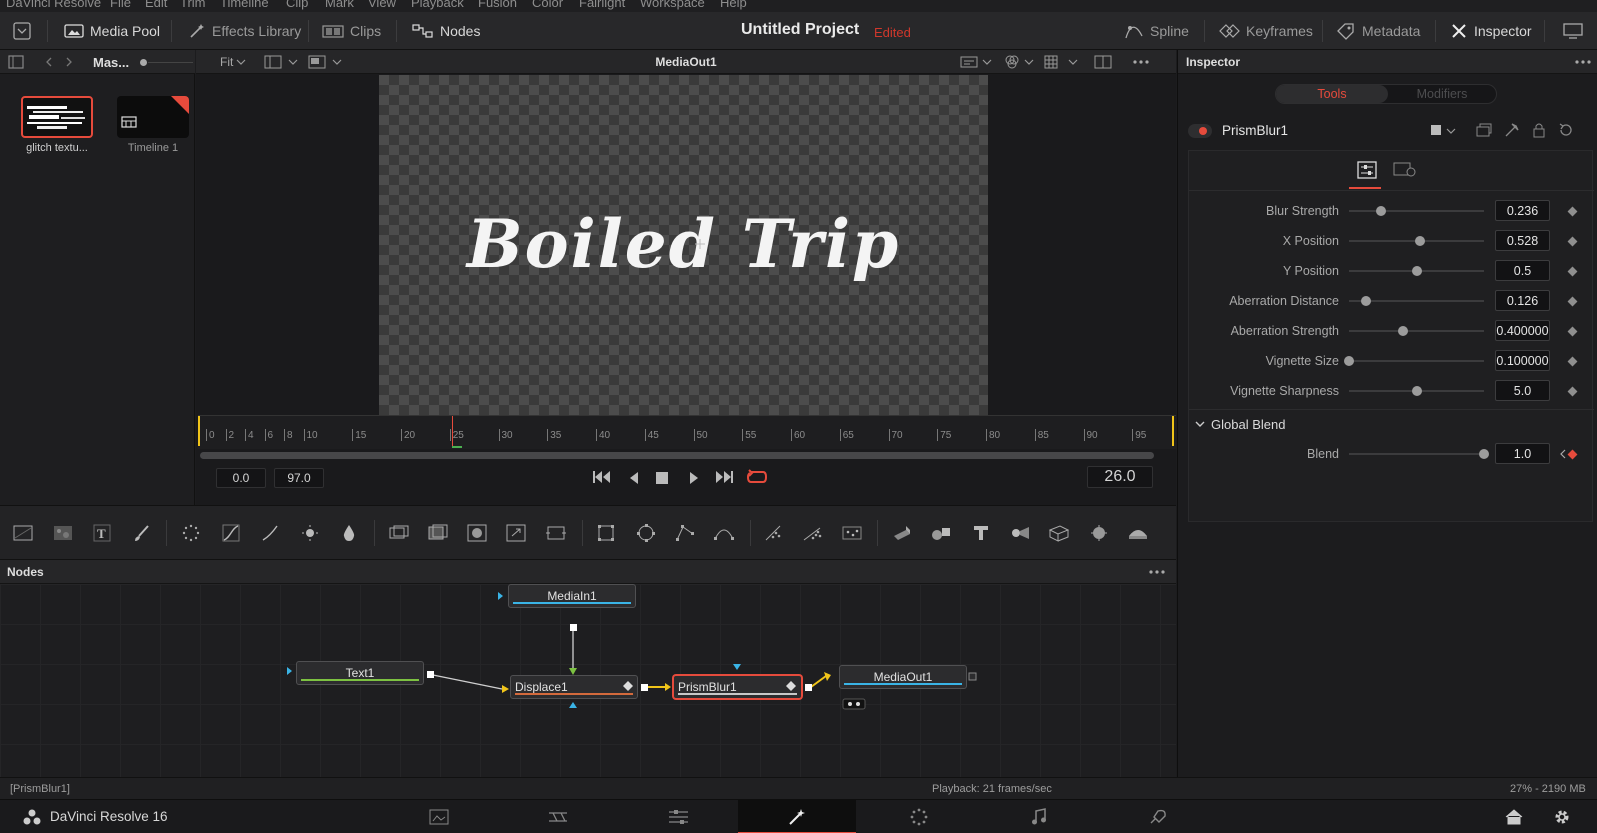 The image size is (1597, 833). Describe the element at coordinates (339, 5) in the screenshot. I see `menu-mark: Mark` at that location.